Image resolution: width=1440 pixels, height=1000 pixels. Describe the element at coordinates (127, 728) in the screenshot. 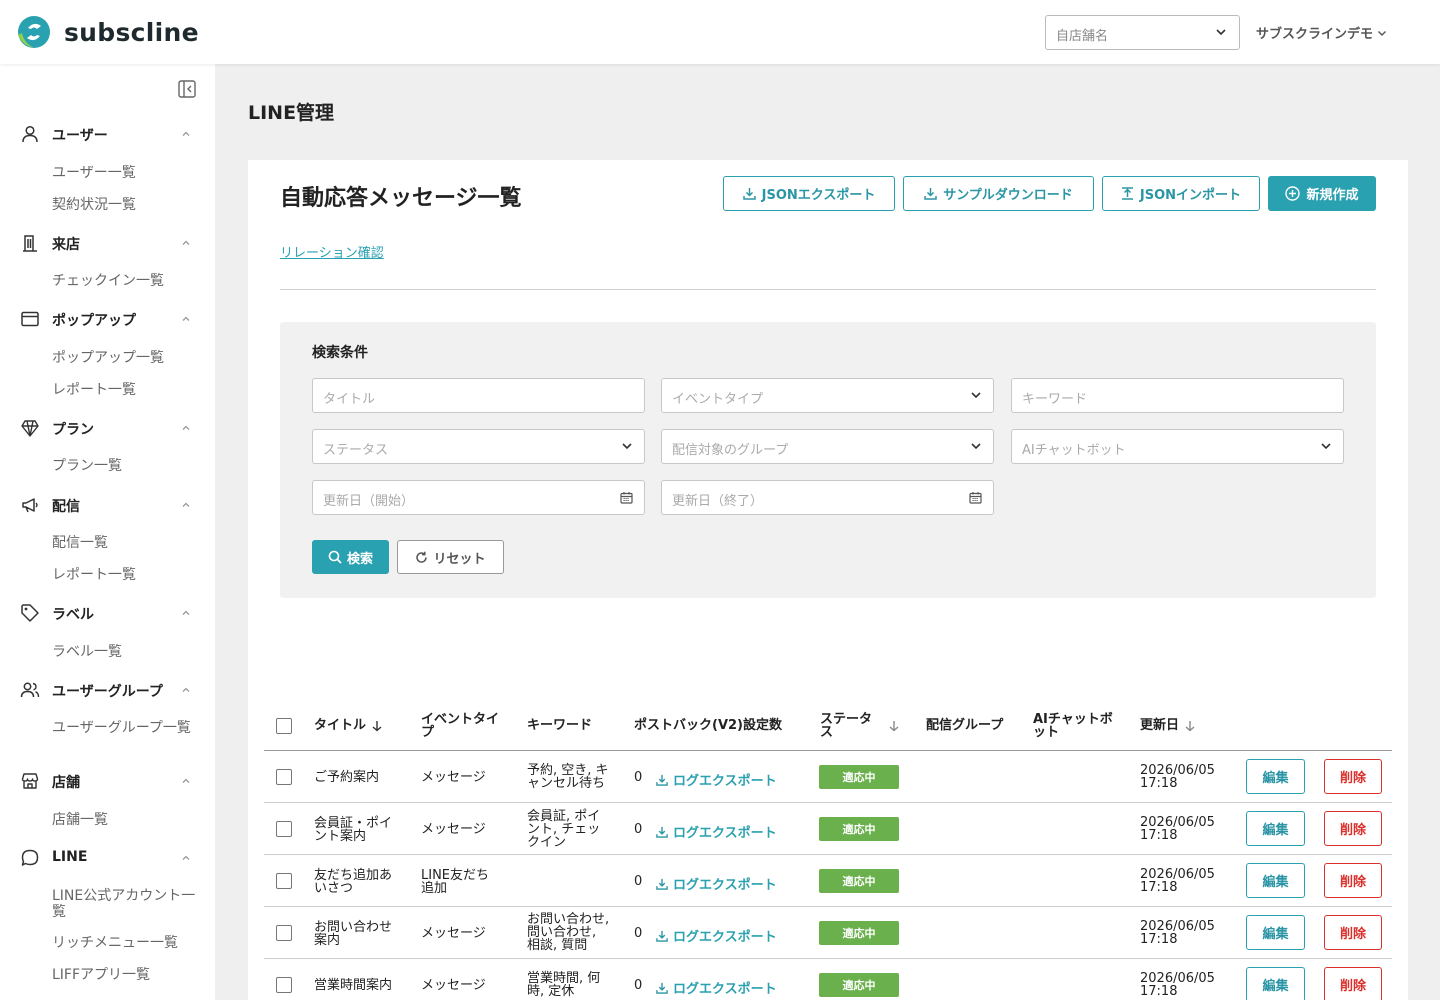

I see `sidebar-item-user-group-list: ユーザーグループ一覧` at that location.